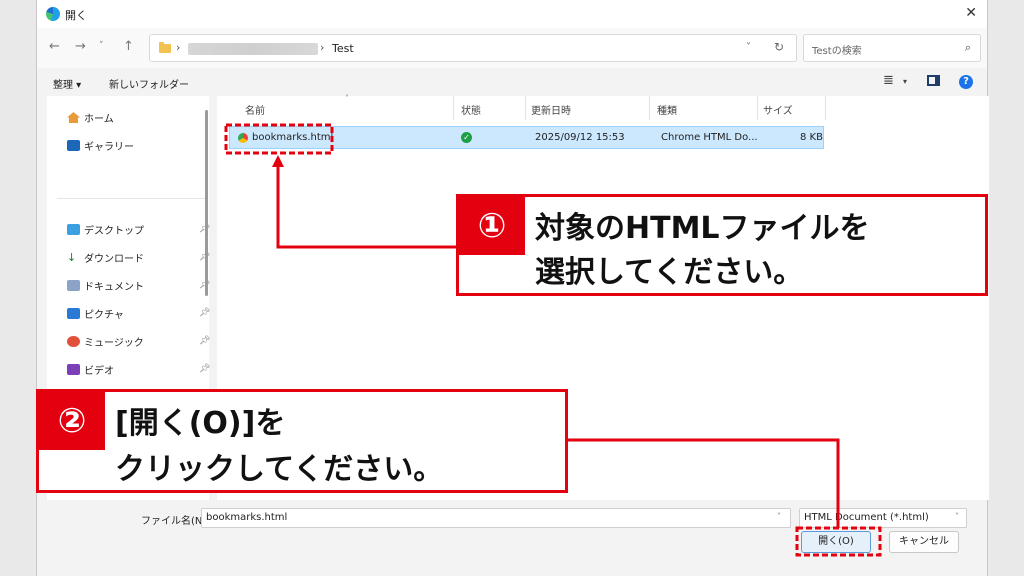 The width and height of the screenshot is (1024, 576). What do you see at coordinates (473, 48) in the screenshot?
I see `address-bar: › › Test ˅ ↻` at bounding box center [473, 48].